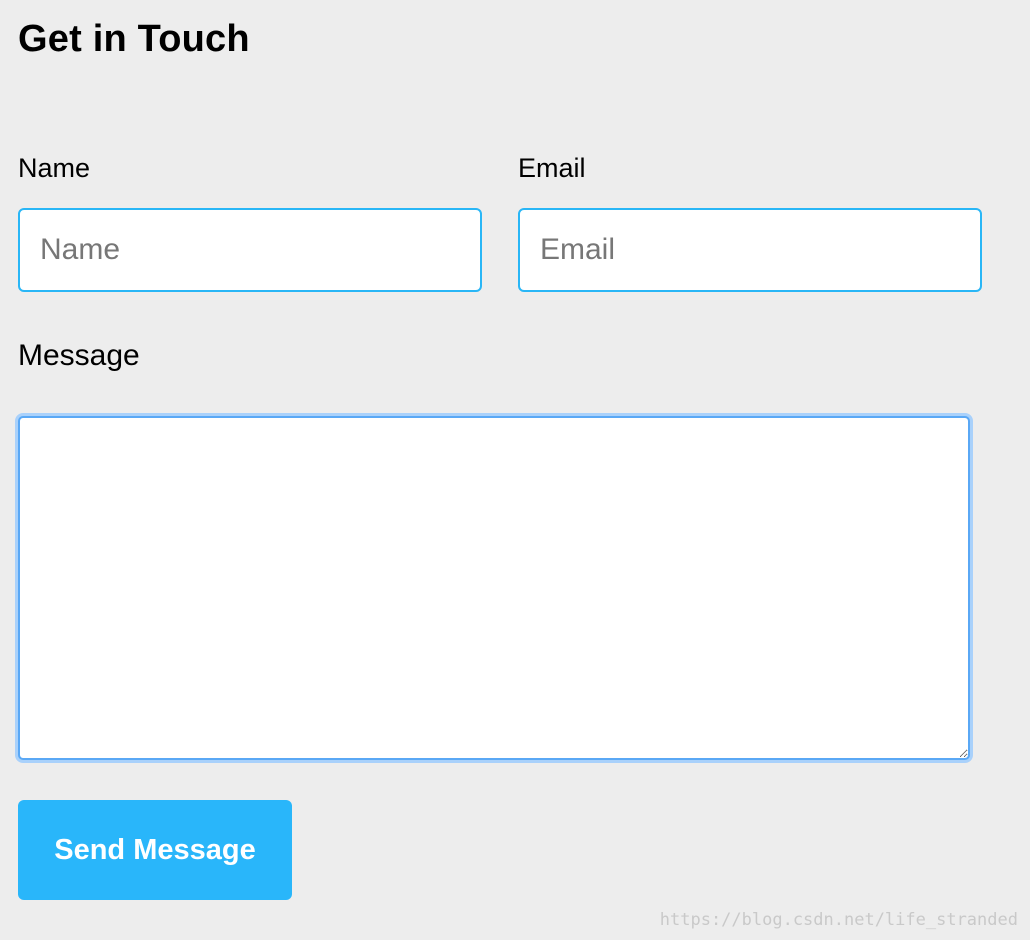 The width and height of the screenshot is (1030, 940). I want to click on send-message-button: Send Message, so click(155, 850).